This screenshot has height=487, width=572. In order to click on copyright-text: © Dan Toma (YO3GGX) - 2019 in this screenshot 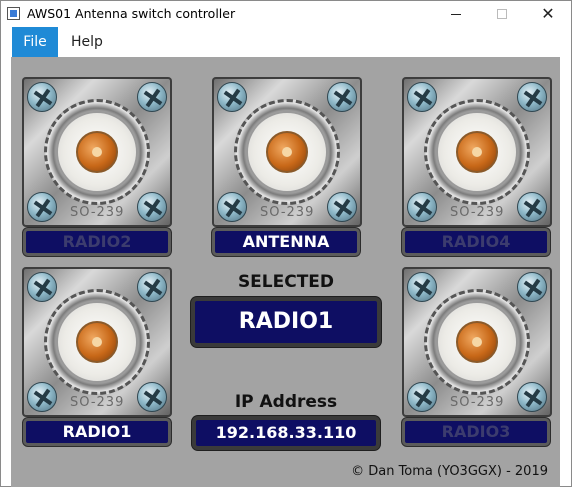, I will do `click(449, 471)`.